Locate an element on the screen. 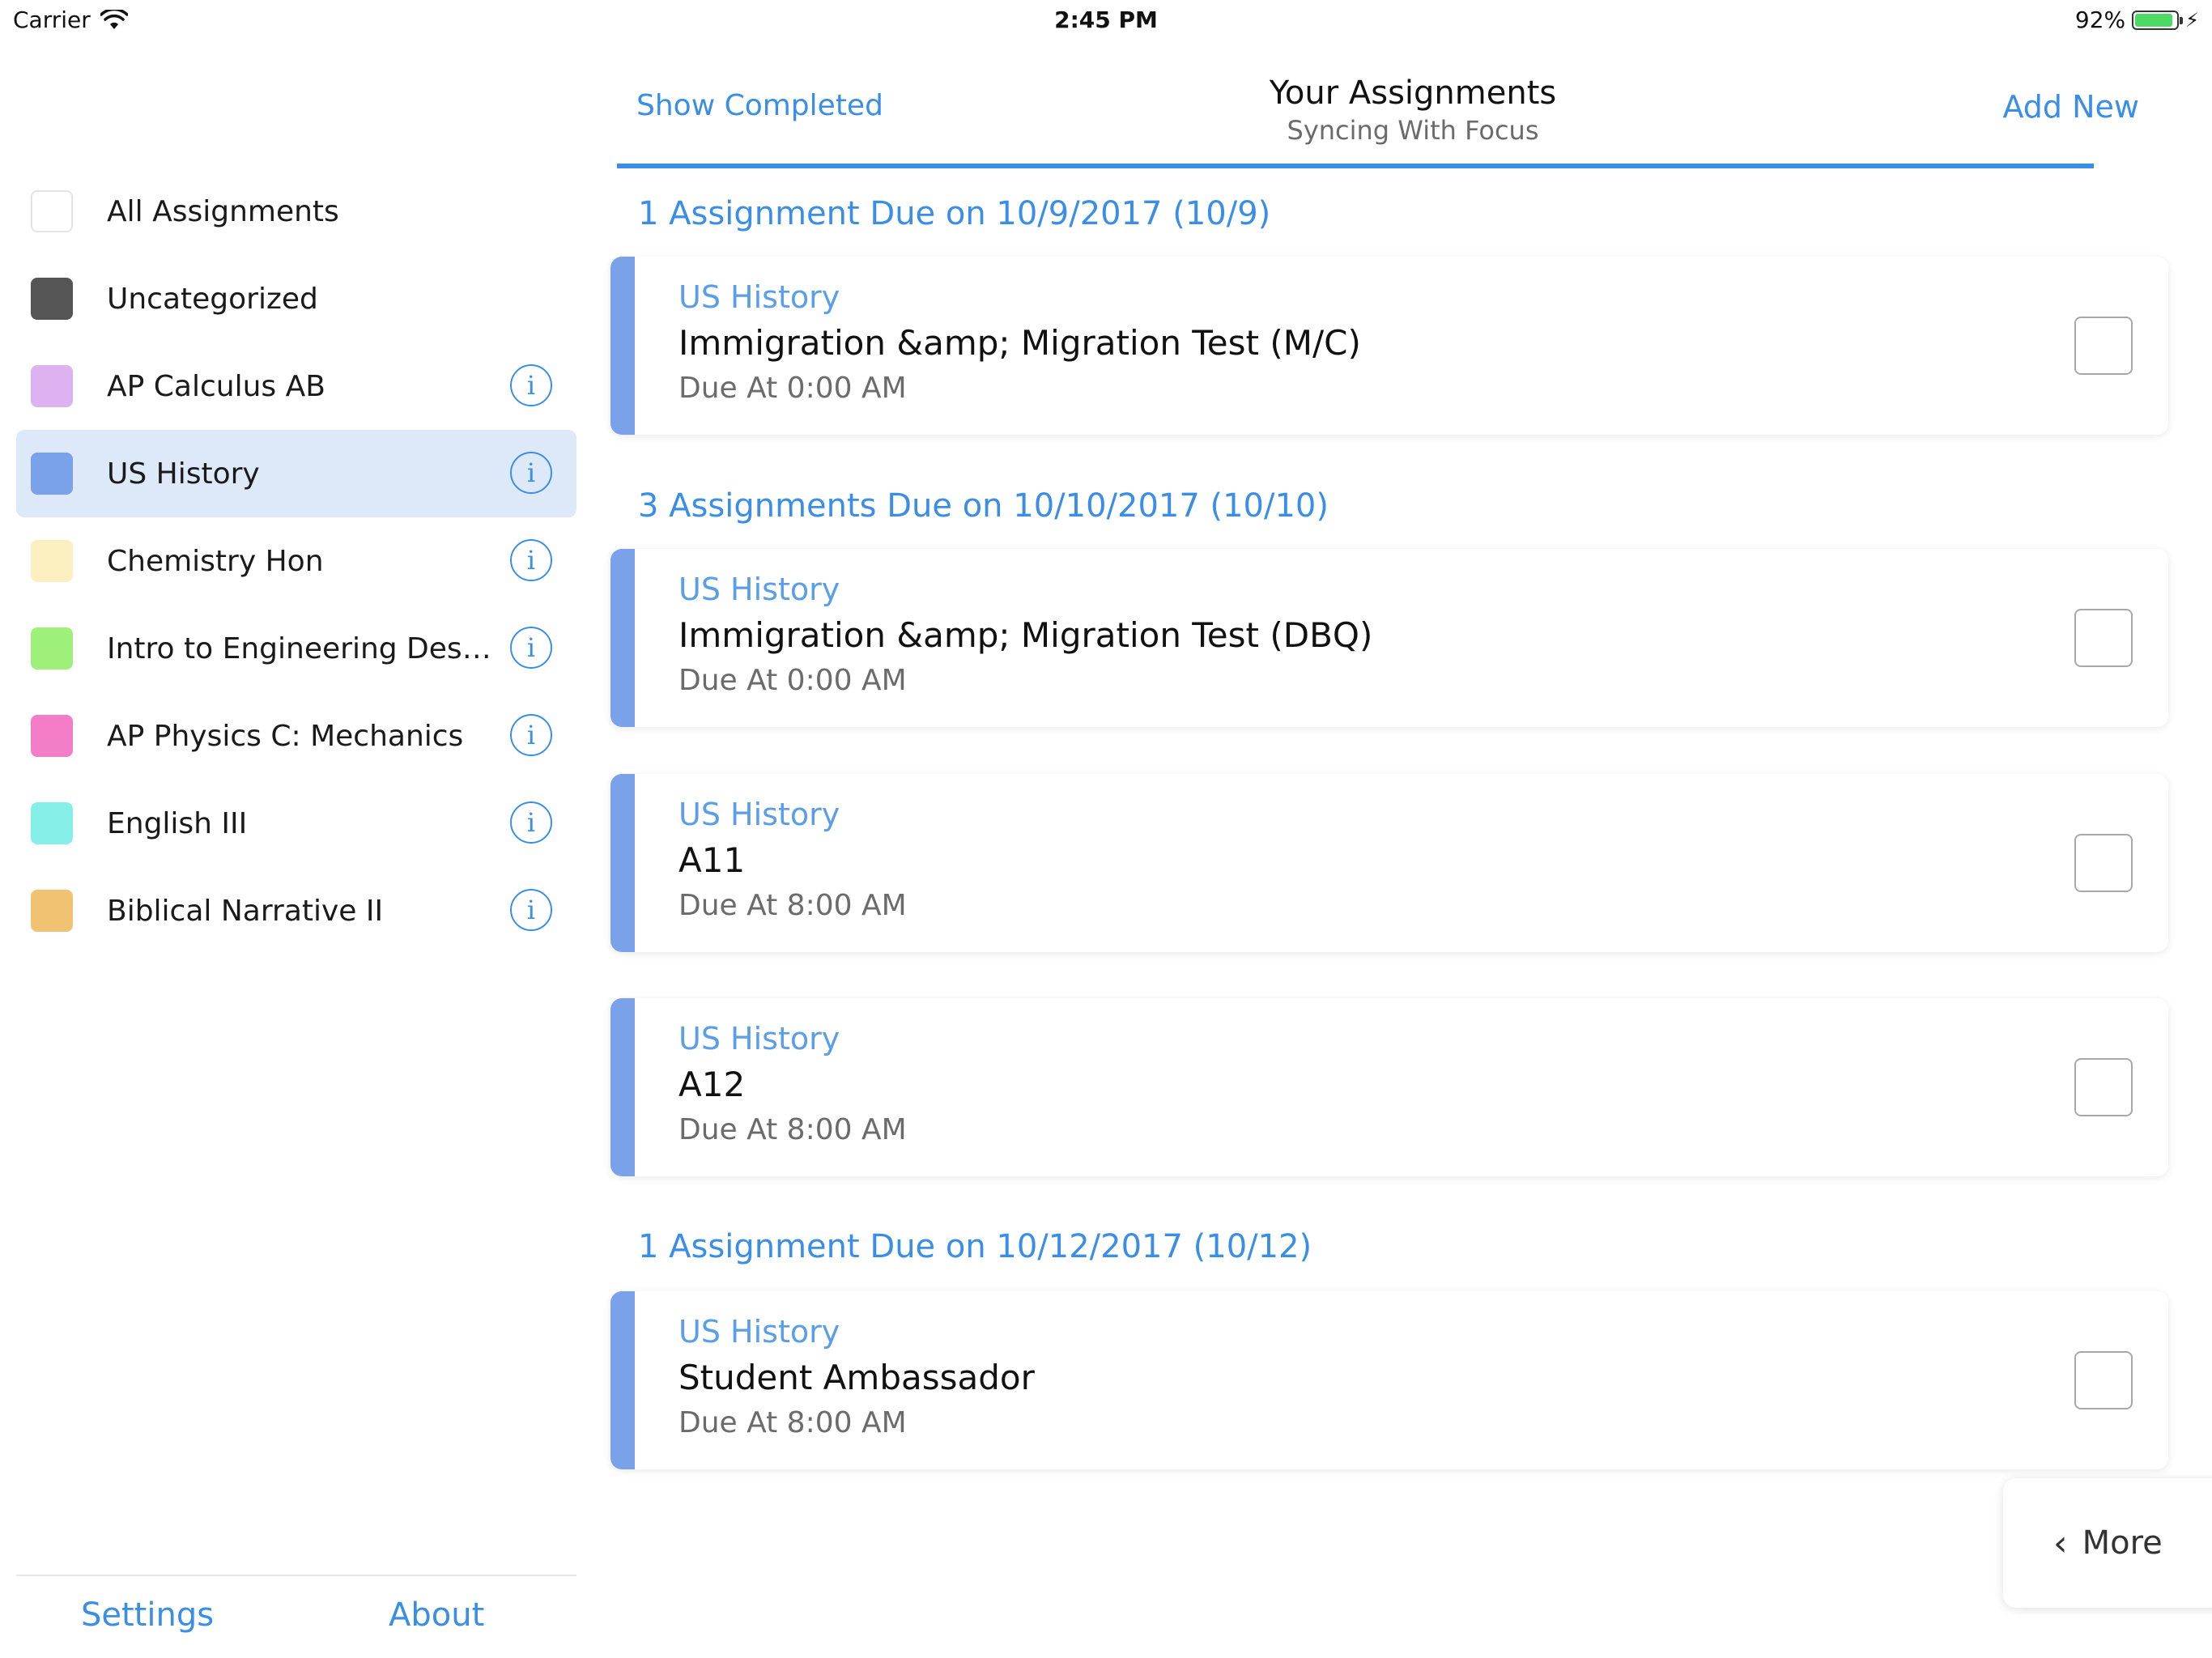  status-bar: Carrier 2:45 PM 92% ⚡ is located at coordinates (1106, 21).